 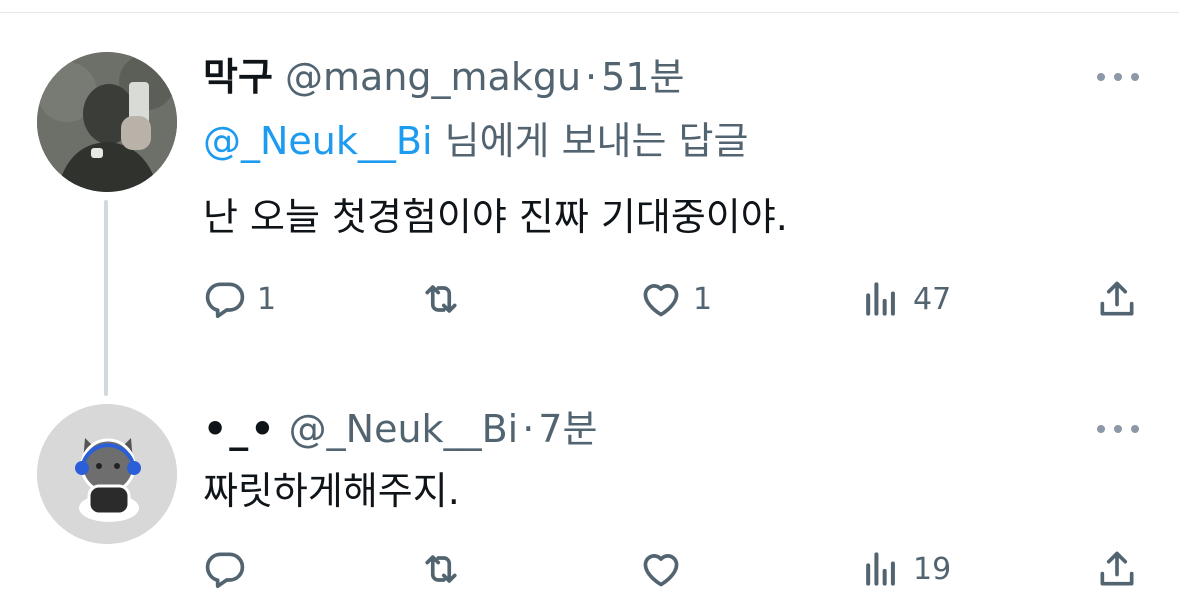 I want to click on action-bar: 19, so click(x=671, y=569).